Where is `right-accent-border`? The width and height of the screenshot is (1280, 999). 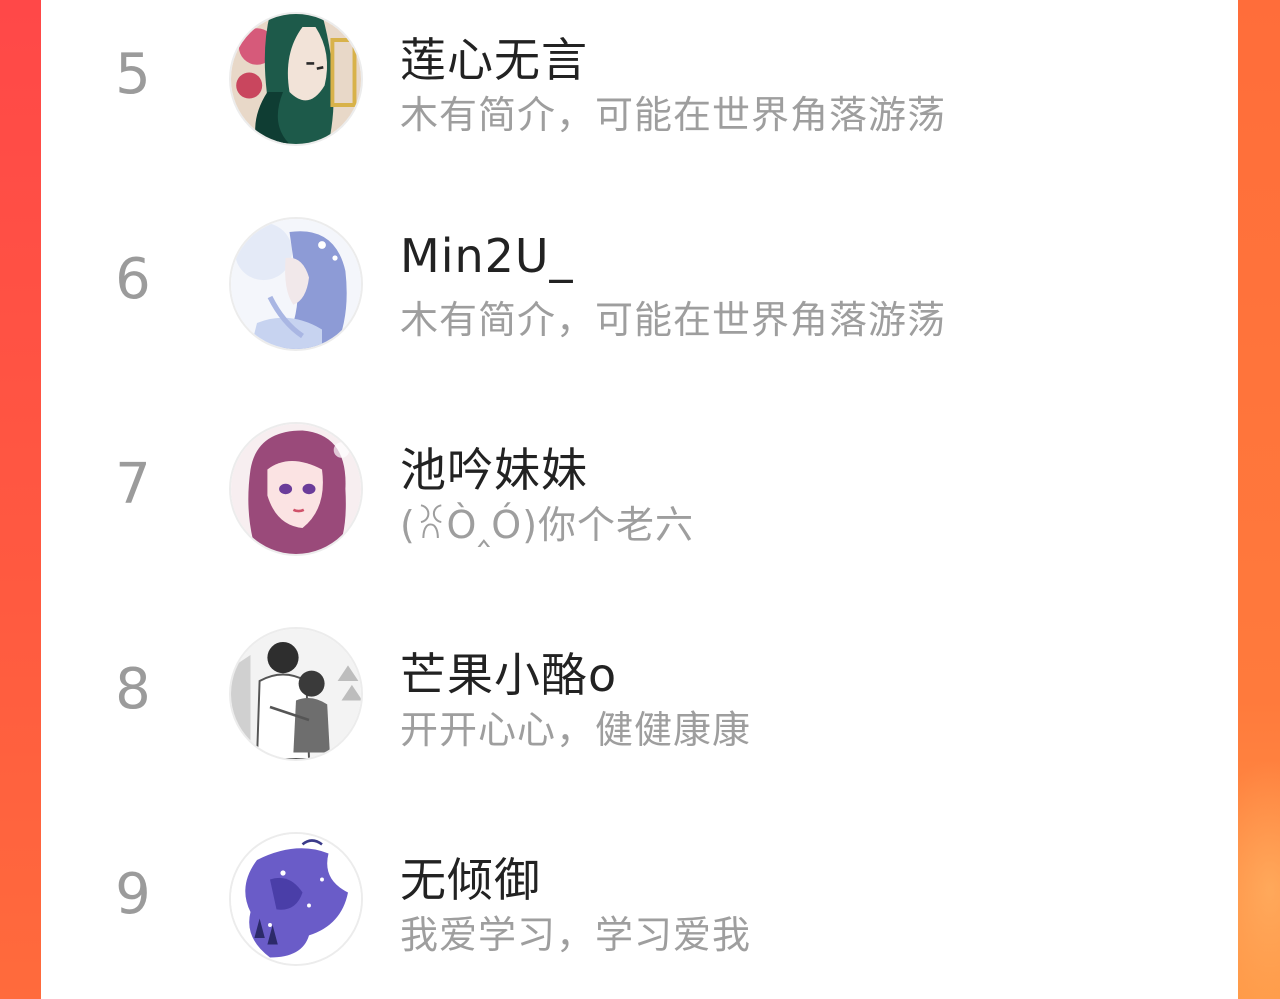
right-accent-border is located at coordinates (1259, 499).